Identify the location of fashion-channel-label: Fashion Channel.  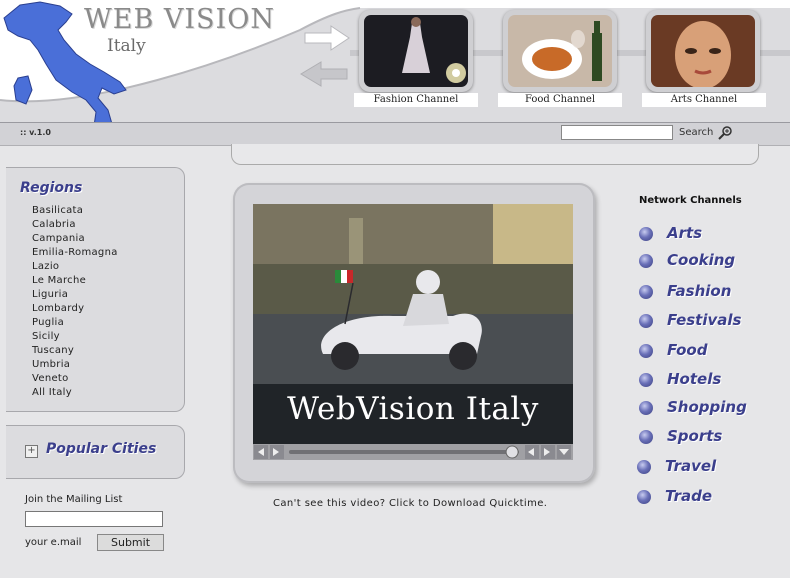
(416, 100).